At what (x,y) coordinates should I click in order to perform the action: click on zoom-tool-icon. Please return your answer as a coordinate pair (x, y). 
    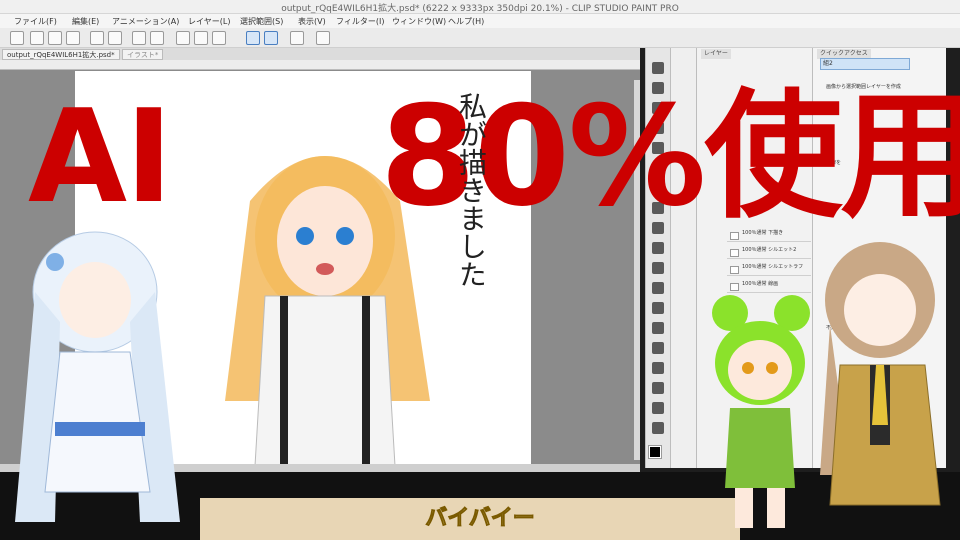
    Looking at the image, I should click on (658, 68).